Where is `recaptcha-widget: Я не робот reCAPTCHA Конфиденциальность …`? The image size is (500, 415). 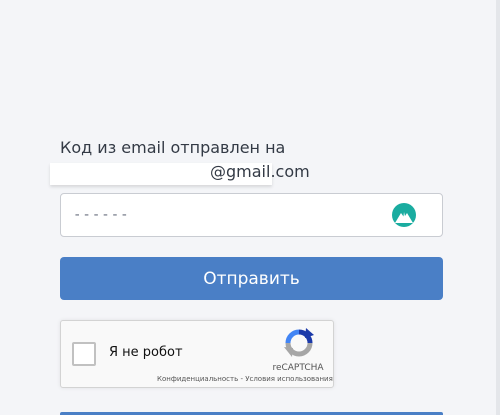
recaptcha-widget: Я не робот reCAPTCHA Конфиденциальность … is located at coordinates (197, 354).